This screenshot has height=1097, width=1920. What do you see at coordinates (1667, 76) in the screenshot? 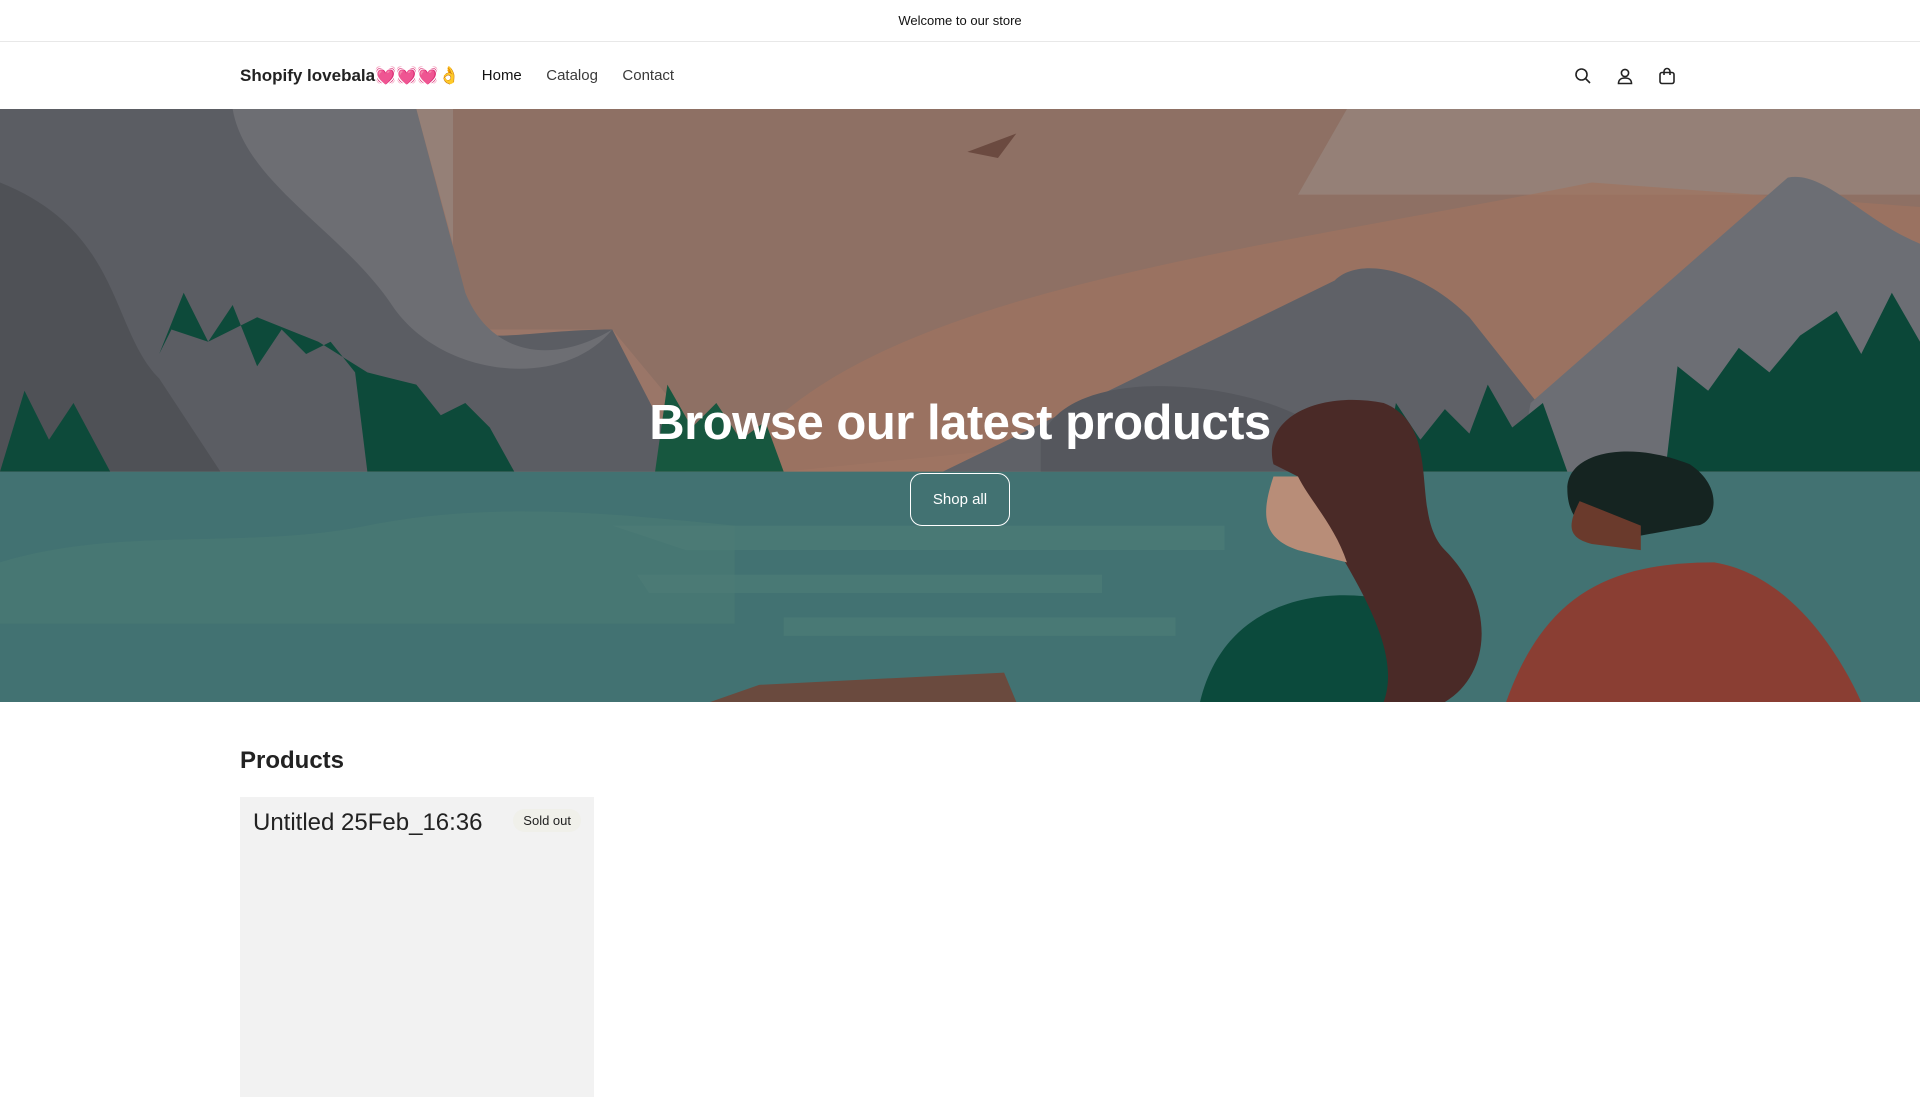
I see `cart-icon` at bounding box center [1667, 76].